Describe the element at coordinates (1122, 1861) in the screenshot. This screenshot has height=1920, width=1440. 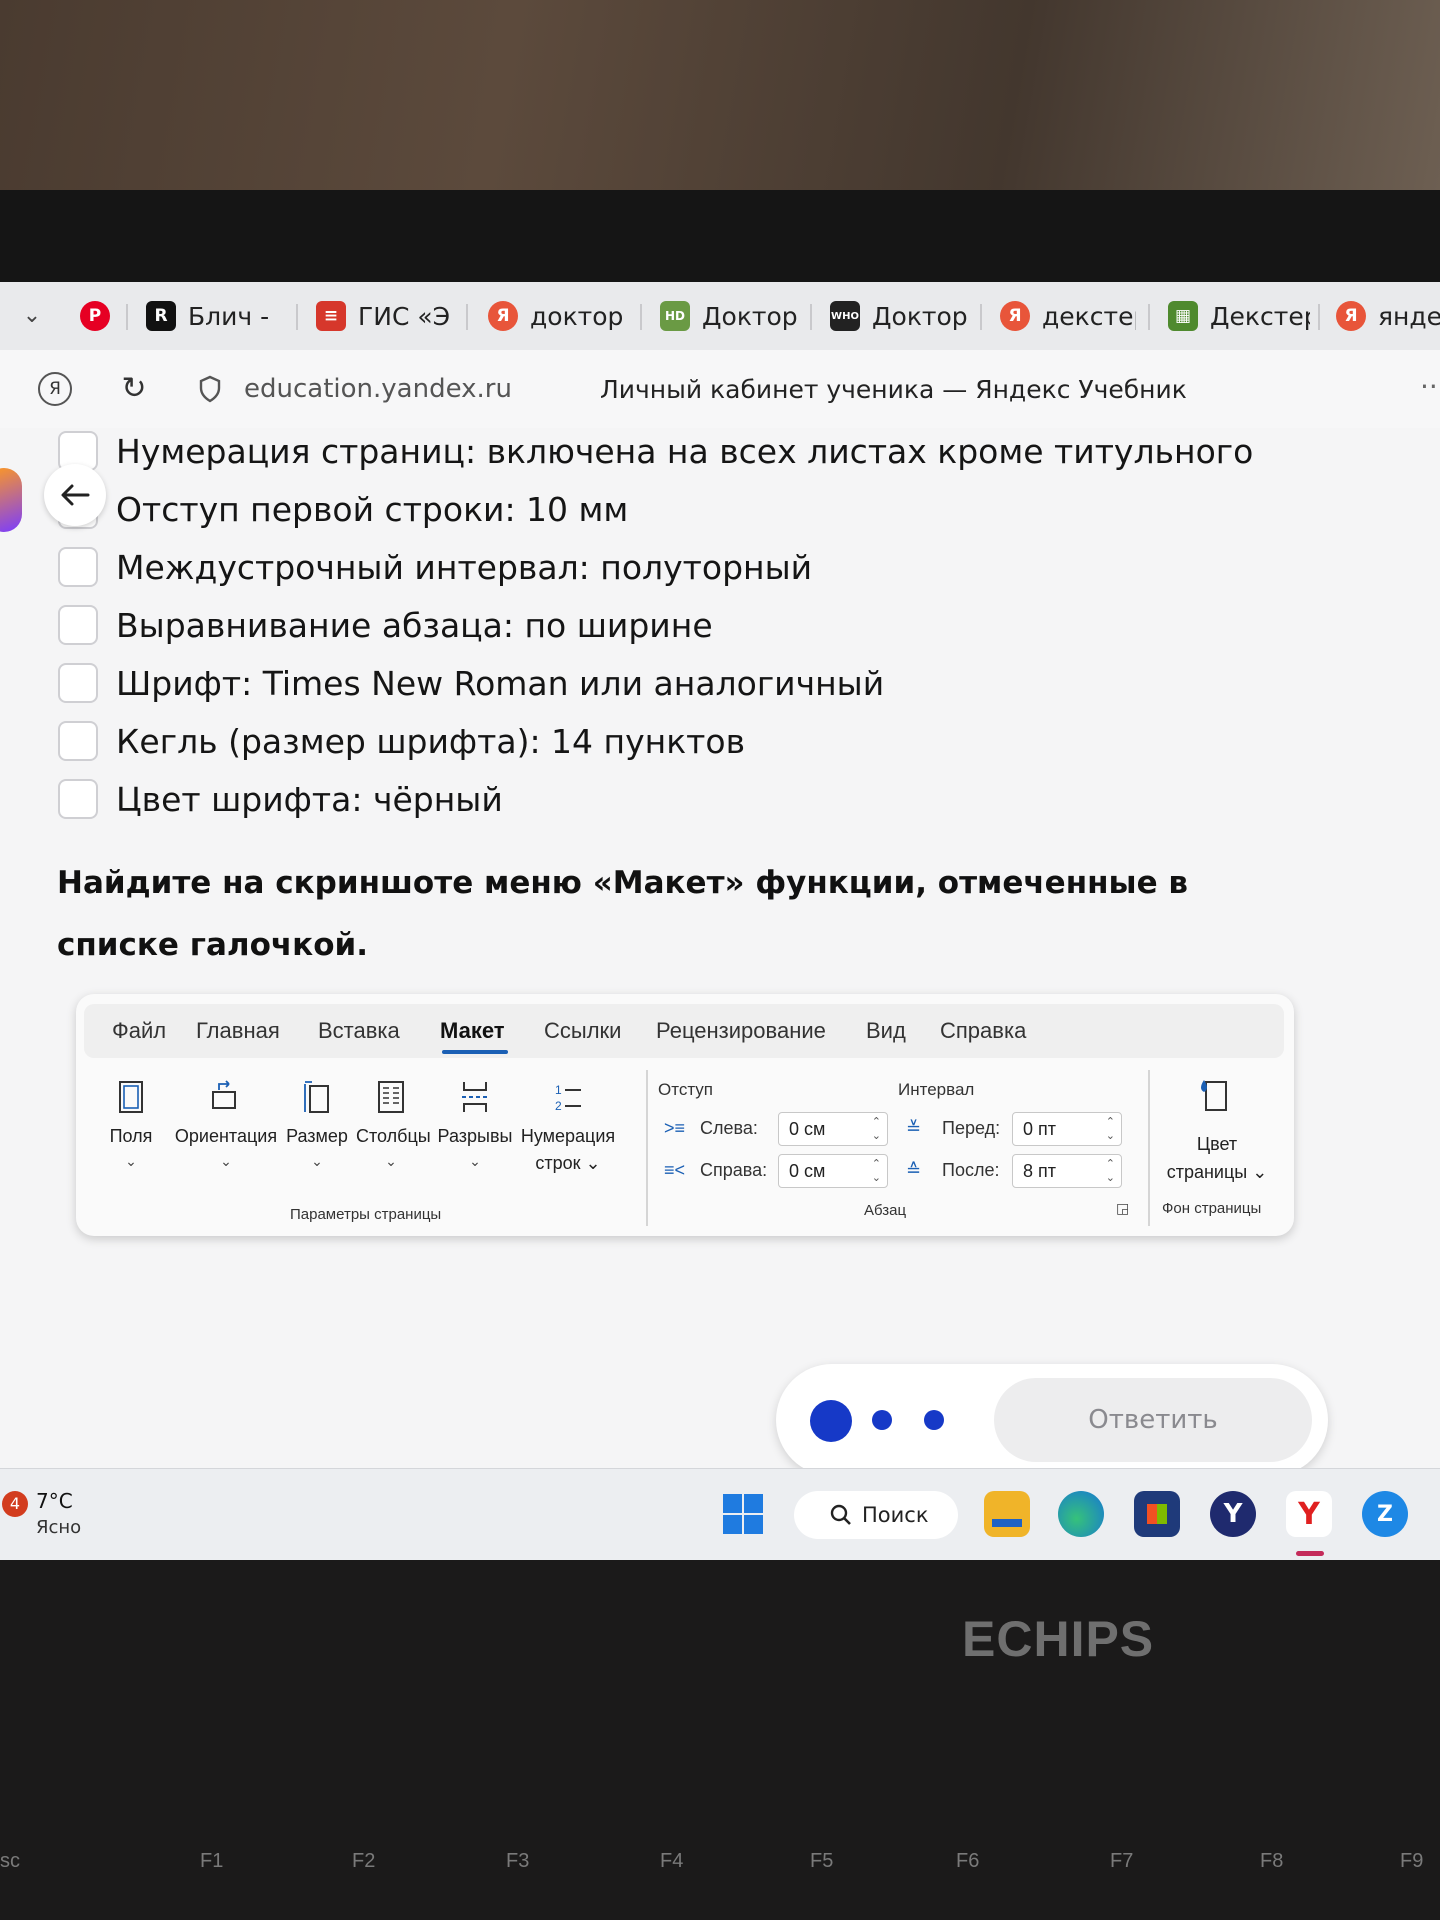
I see `function-key: F7` at that location.